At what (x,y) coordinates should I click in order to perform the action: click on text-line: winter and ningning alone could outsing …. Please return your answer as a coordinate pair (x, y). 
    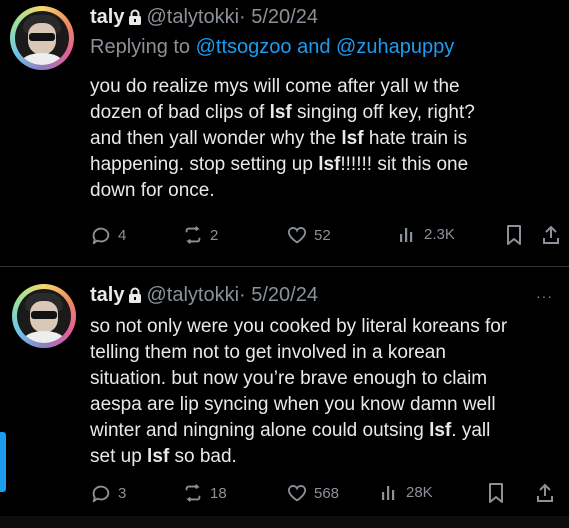
    Looking at the image, I should click on (290, 430).